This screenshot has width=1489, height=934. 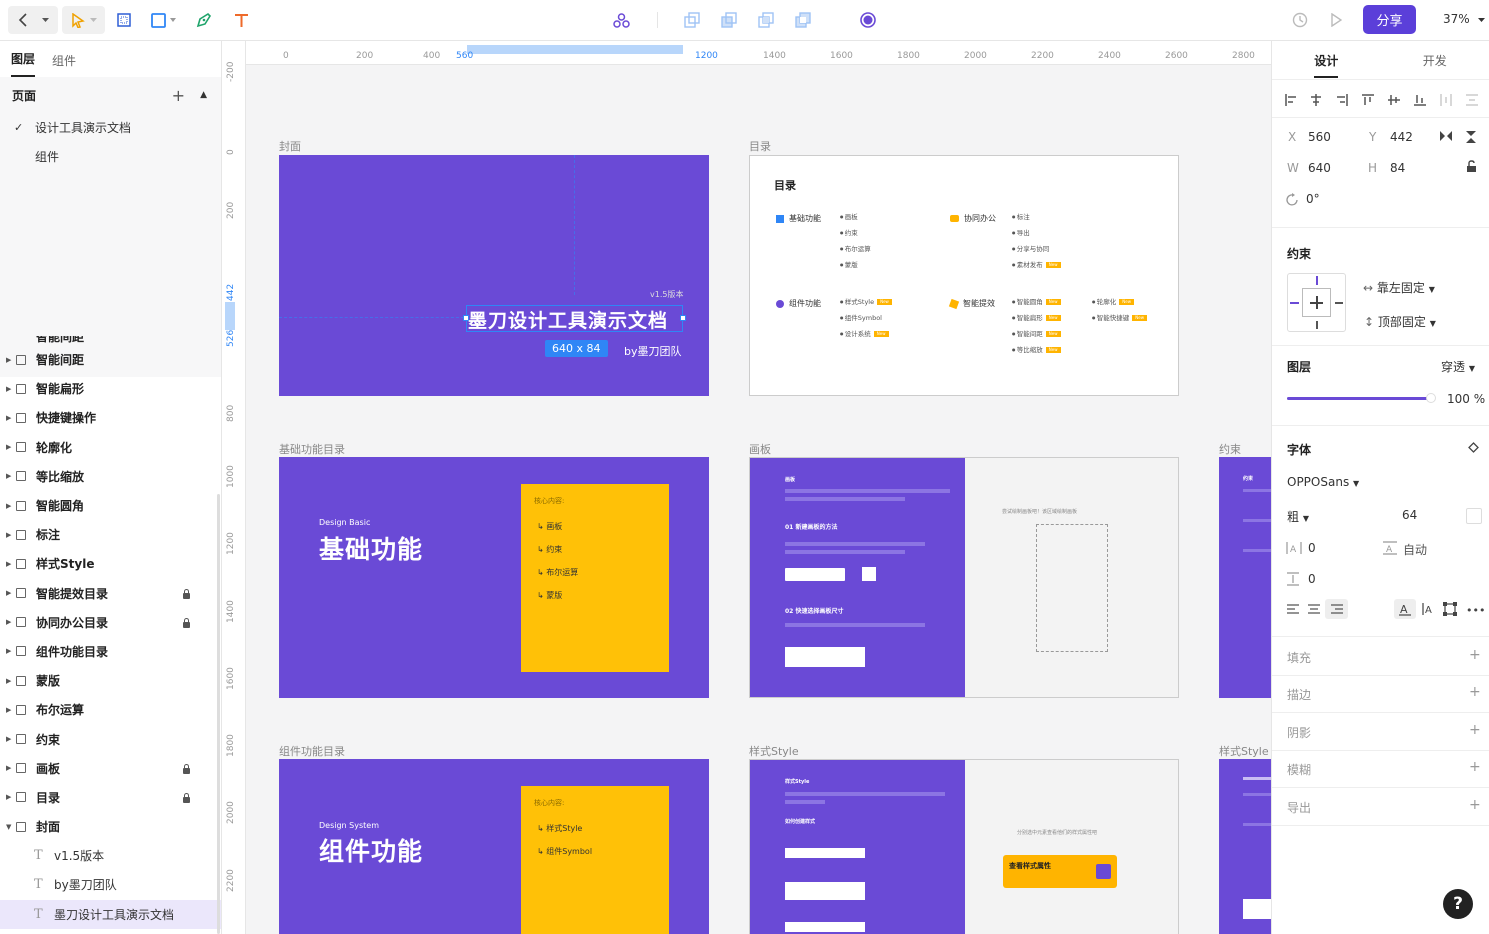 What do you see at coordinates (110, 797) in the screenshot?
I see `layer-item: ▶ 目录` at bounding box center [110, 797].